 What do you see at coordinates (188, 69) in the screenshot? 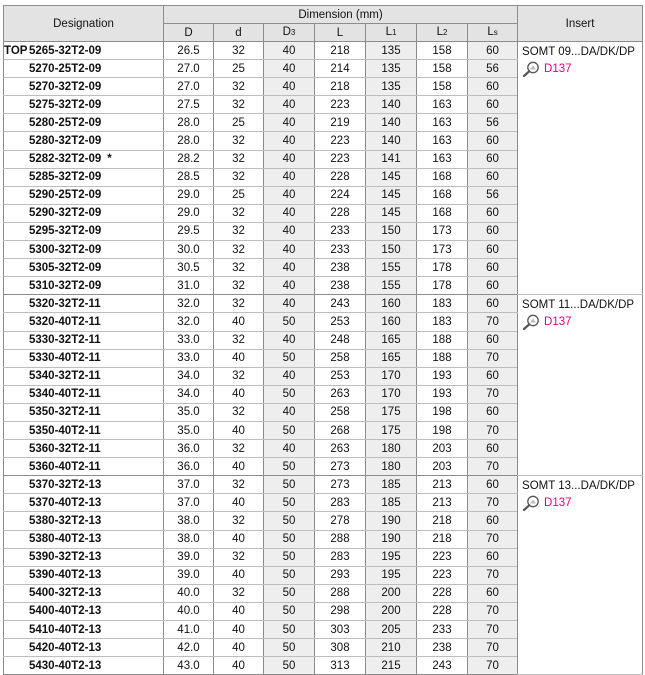
I see `dimension-value: 27.0` at bounding box center [188, 69].